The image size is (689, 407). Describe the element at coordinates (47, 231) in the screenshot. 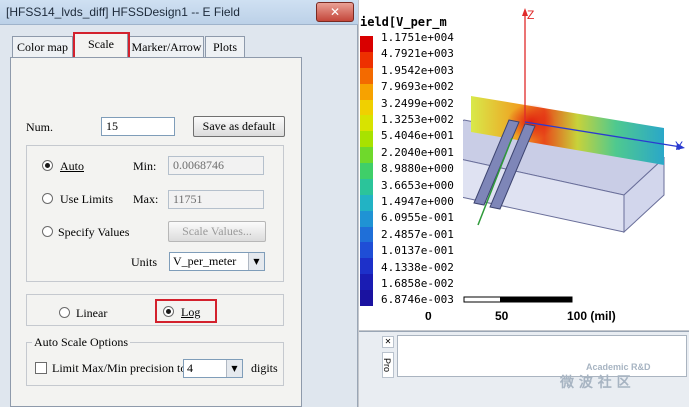

I see `specify-values-radio` at that location.